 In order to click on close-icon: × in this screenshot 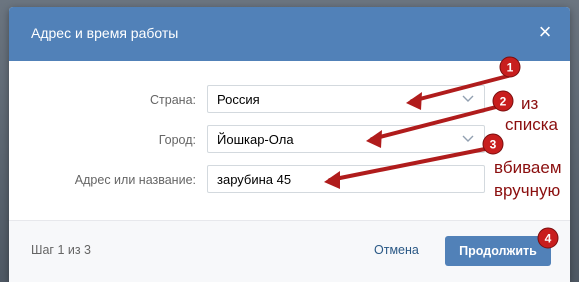, I will do `click(545, 32)`.